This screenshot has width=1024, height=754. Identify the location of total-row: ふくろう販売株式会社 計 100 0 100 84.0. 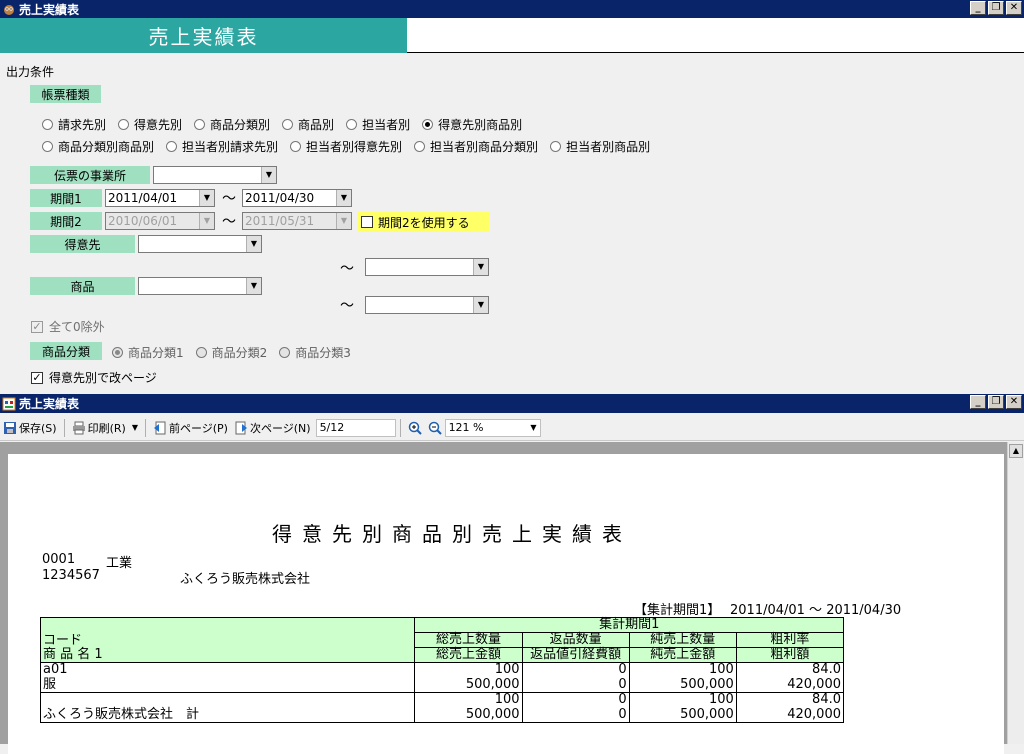
(442, 707).